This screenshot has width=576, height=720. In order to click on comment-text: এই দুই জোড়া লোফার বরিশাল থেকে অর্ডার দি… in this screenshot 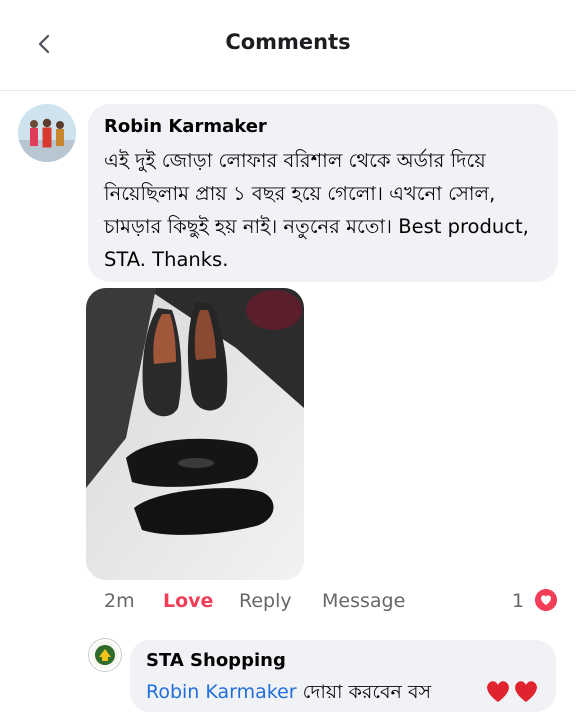, I will do `click(316, 210)`.